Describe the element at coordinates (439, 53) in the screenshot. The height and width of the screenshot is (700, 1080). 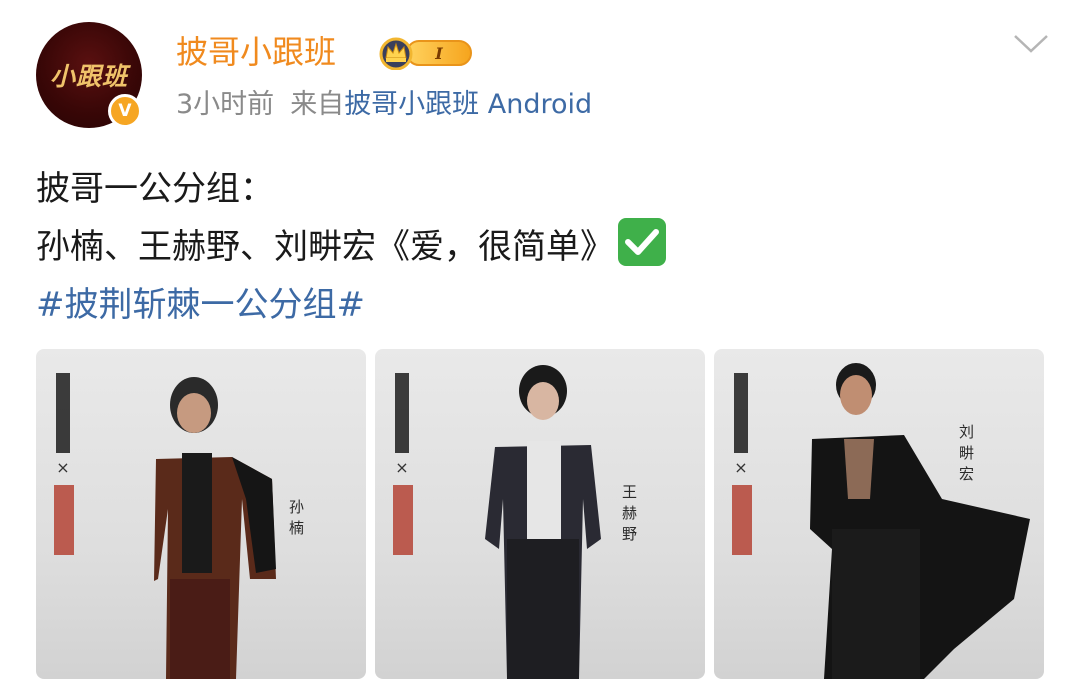
I see `level-text: I` at that location.